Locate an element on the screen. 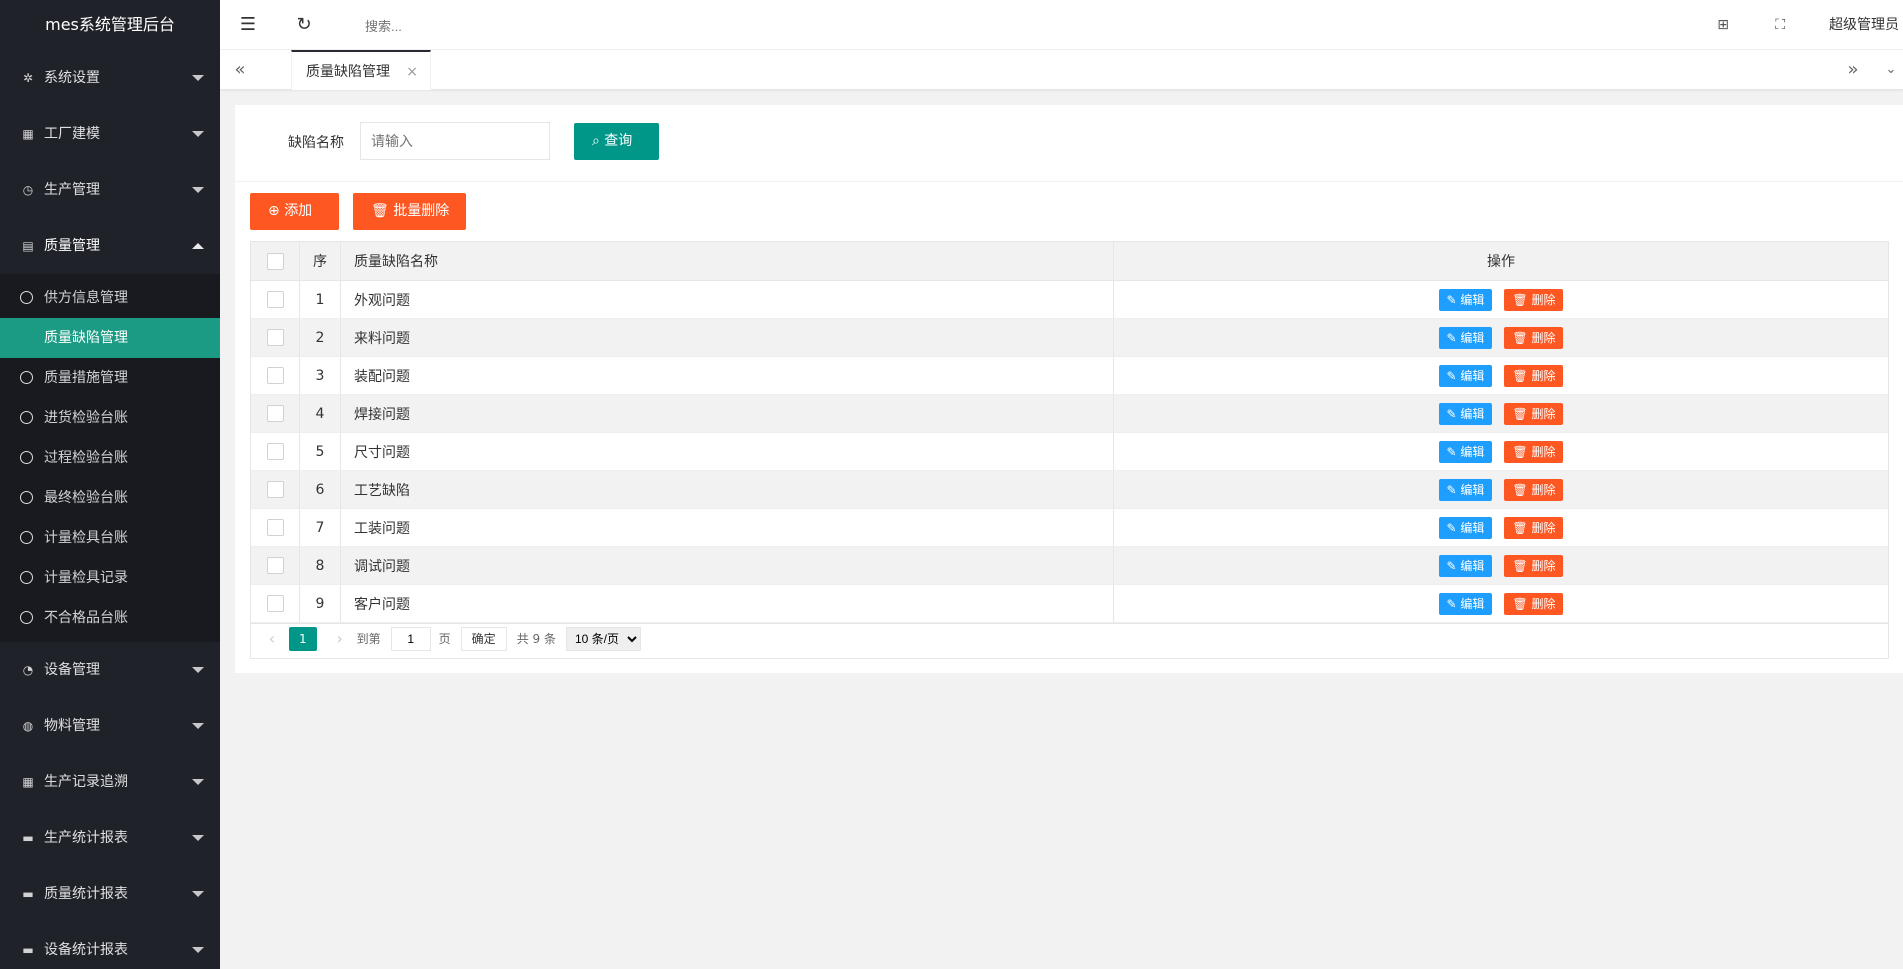 This screenshot has width=1903, height=969. caret-down-icon is located at coordinates (198, 838).